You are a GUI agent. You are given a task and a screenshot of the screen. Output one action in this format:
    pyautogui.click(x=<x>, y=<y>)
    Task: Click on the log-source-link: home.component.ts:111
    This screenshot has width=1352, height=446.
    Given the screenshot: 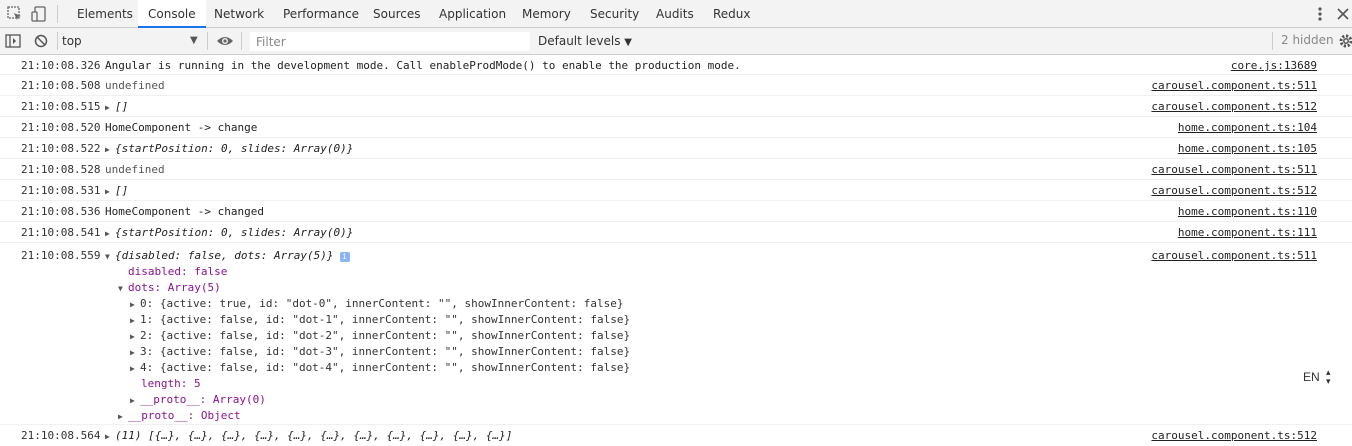 What is the action you would take?
    pyautogui.click(x=1247, y=232)
    